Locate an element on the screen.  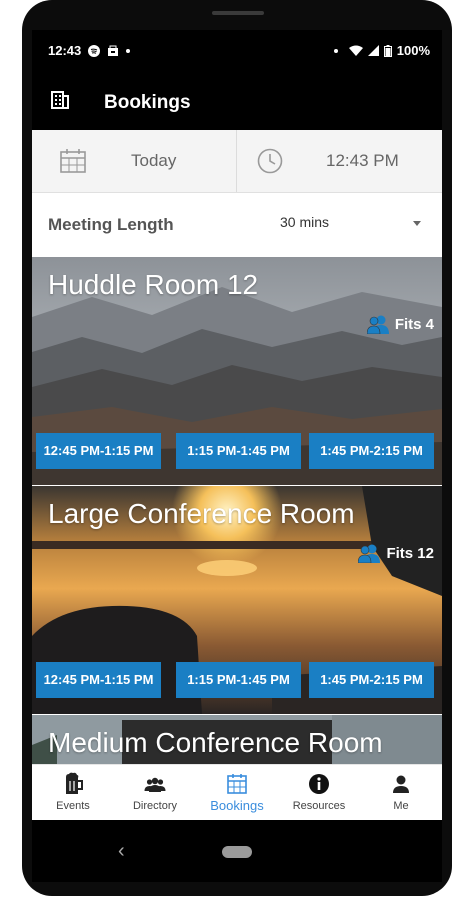
room-capacity: Fits 12 is located at coordinates (396, 553).